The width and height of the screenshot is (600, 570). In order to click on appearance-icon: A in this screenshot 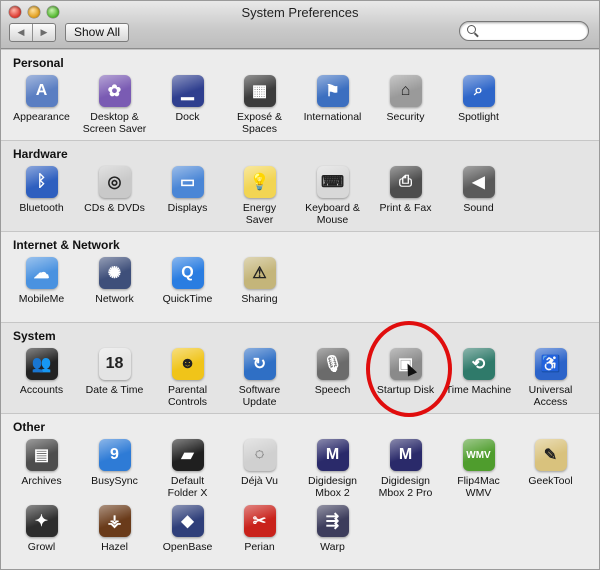, I will do `click(41, 91)`.